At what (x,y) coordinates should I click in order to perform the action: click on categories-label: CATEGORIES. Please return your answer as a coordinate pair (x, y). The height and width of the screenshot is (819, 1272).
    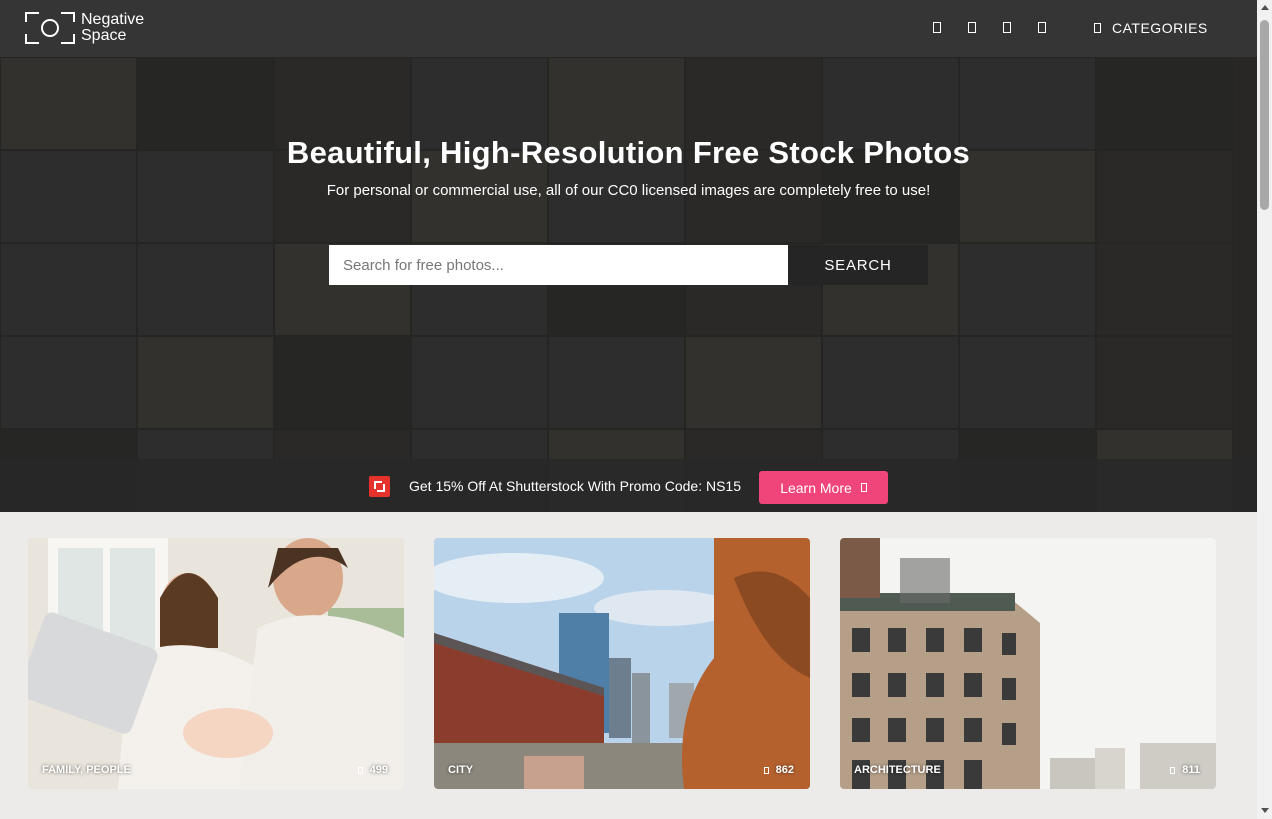
    Looking at the image, I should click on (1160, 28).